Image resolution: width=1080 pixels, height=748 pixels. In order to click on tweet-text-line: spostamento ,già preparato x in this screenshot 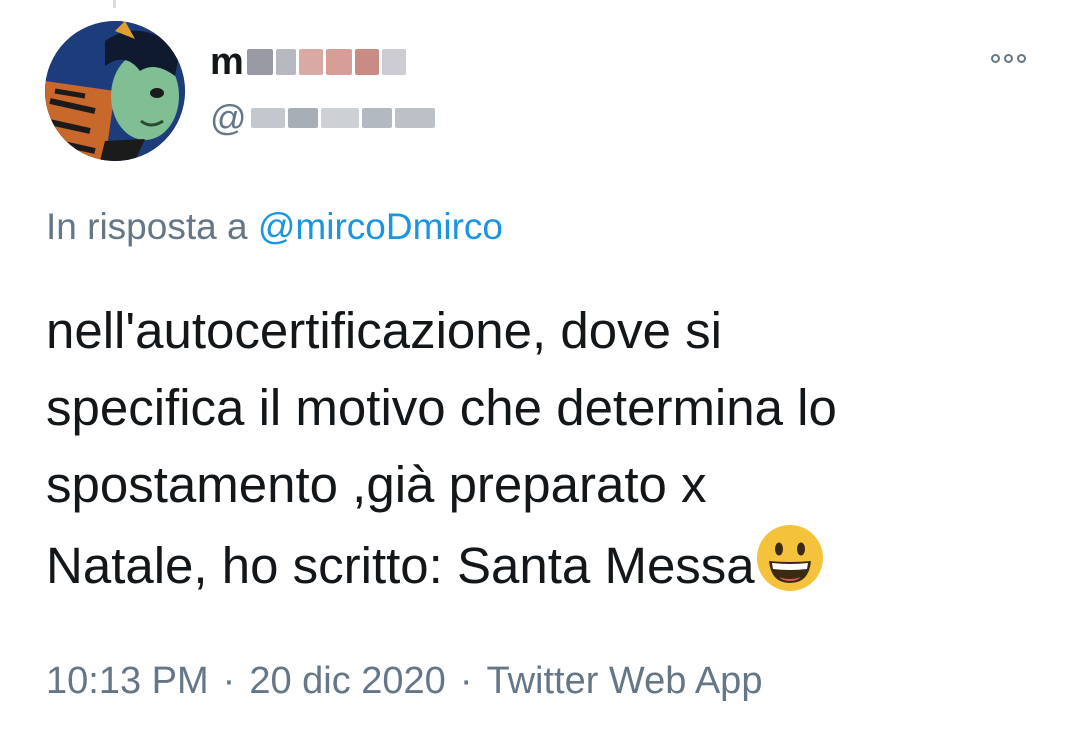, I will do `click(376, 484)`.